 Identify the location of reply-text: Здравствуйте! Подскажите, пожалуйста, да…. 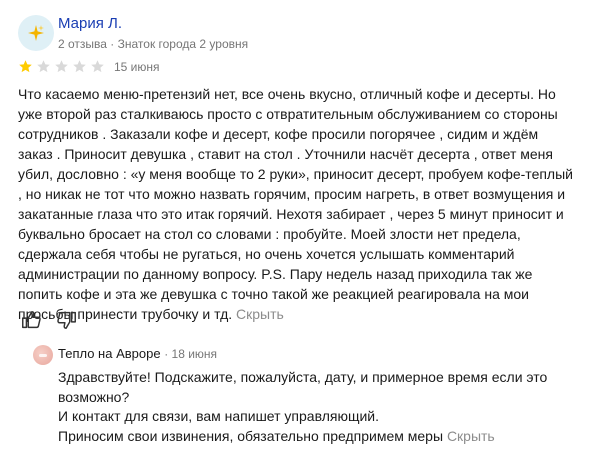
(308, 407).